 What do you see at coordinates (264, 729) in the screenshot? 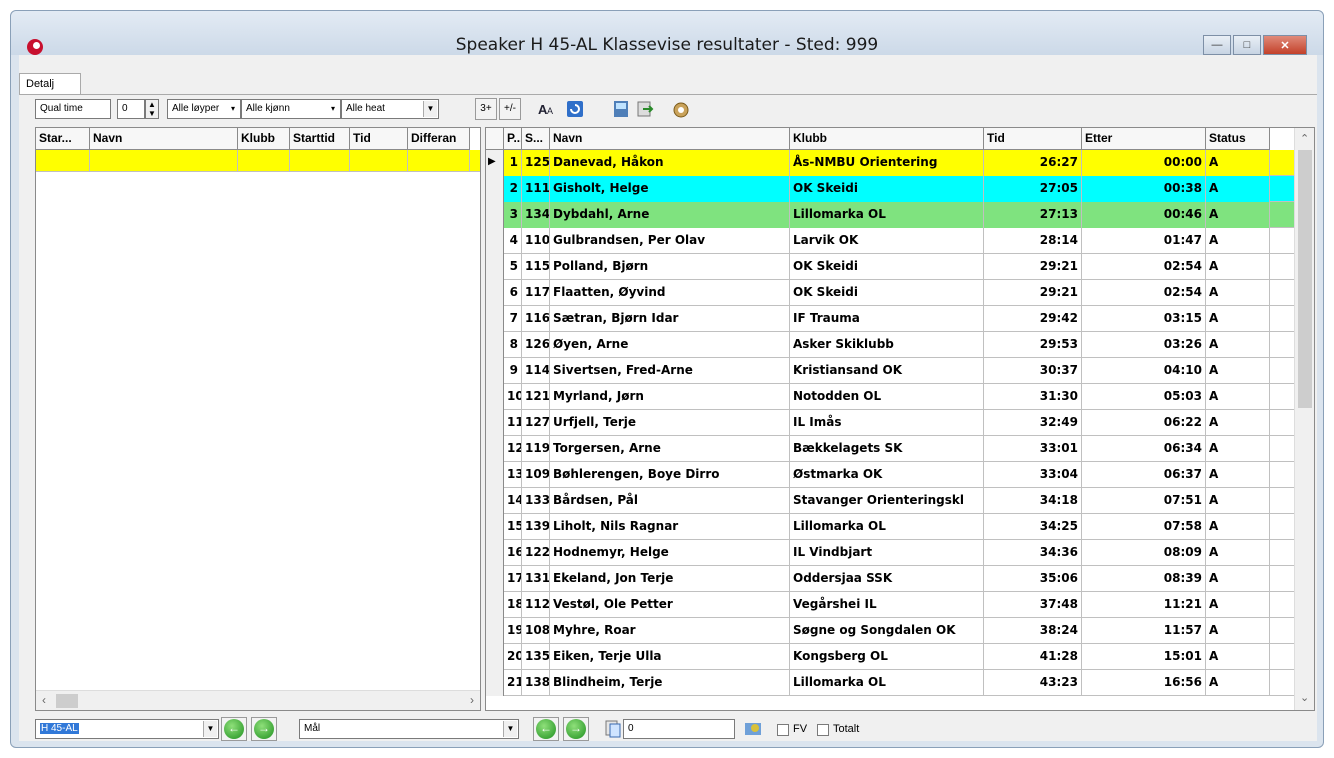
I see `next-class-button: →` at bounding box center [264, 729].